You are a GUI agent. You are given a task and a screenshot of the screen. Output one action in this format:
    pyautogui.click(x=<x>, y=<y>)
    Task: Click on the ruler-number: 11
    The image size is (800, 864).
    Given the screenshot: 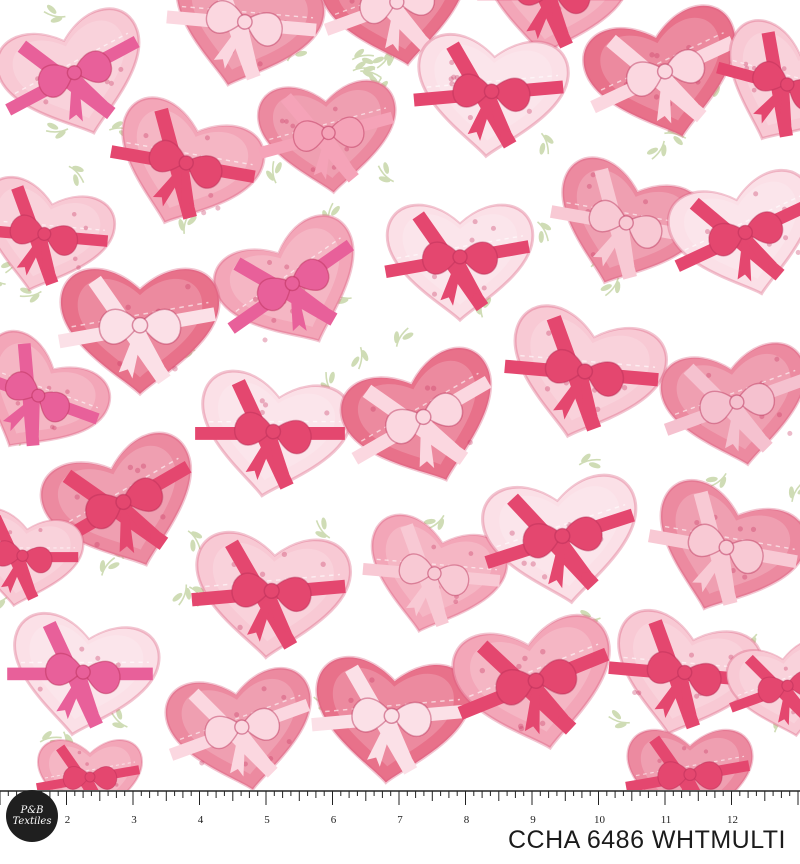 What is the action you would take?
    pyautogui.click(x=666, y=820)
    